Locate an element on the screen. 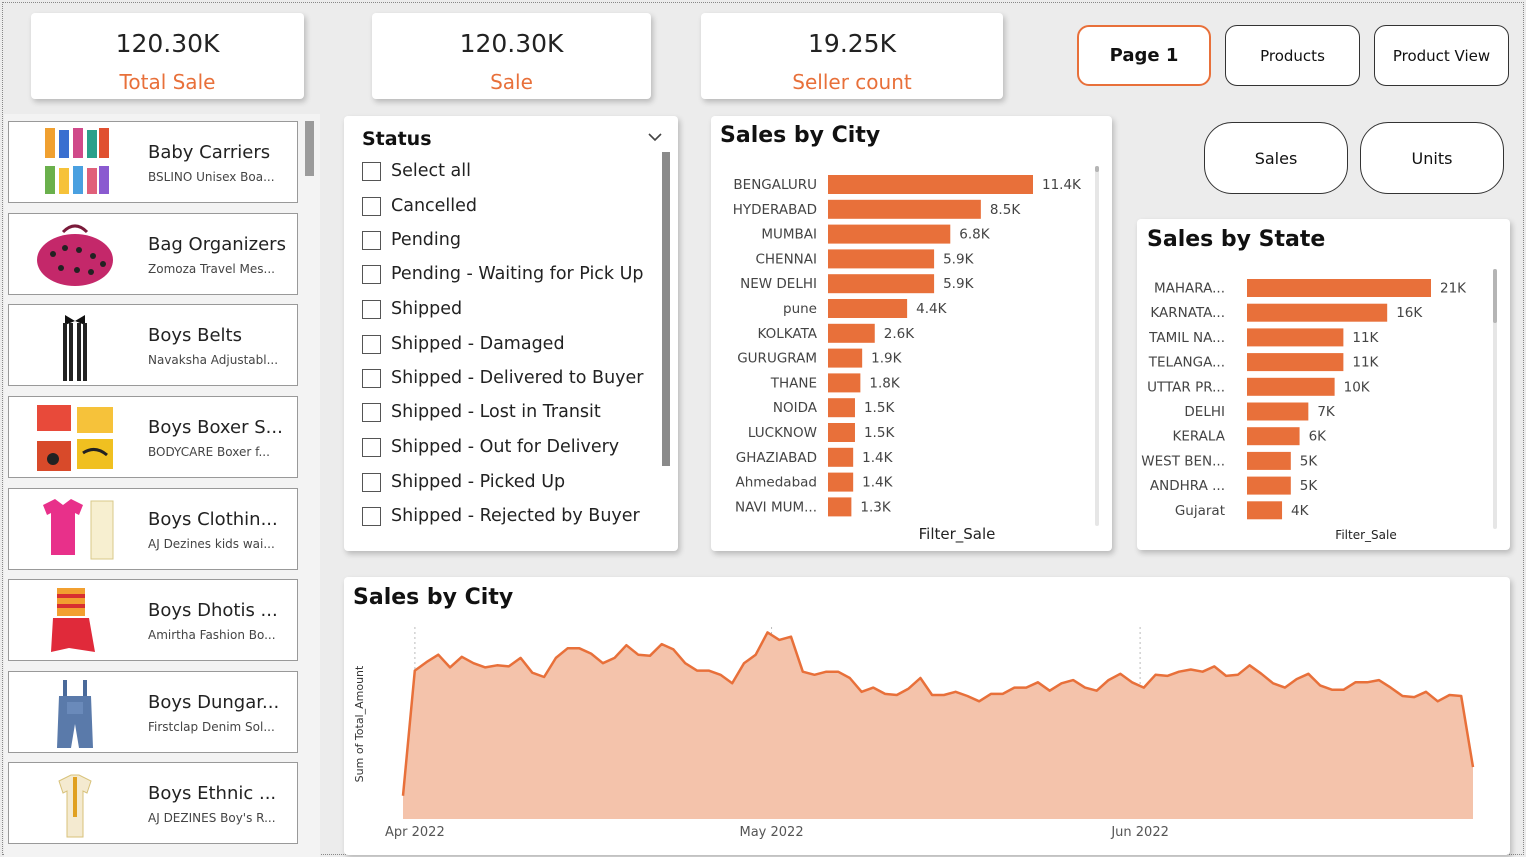  slicer-scrollbar is located at coordinates (666, 309).